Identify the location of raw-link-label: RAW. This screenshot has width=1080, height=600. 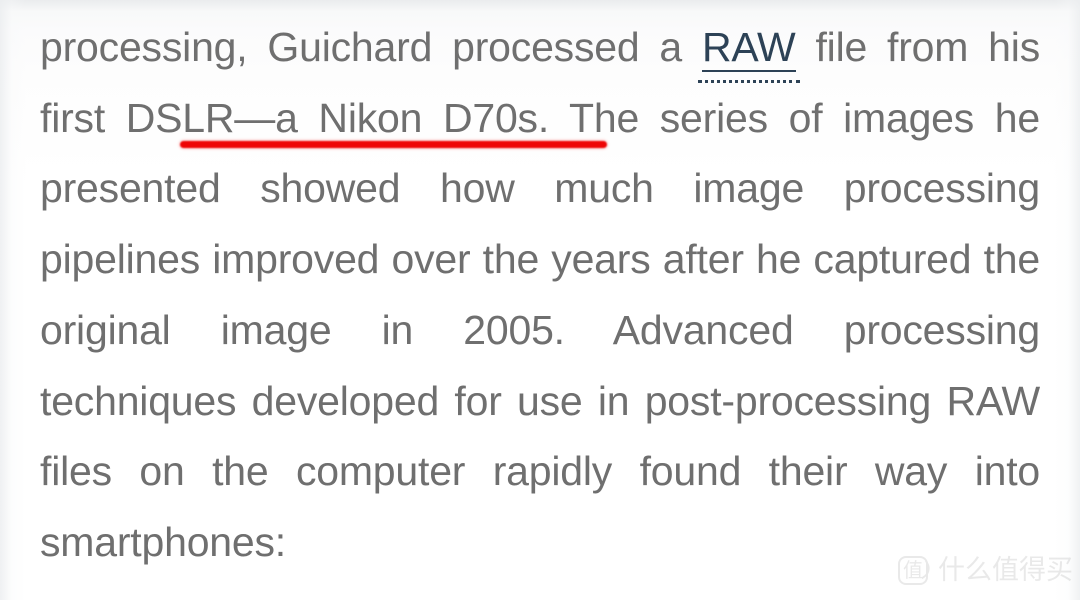
(748, 47).